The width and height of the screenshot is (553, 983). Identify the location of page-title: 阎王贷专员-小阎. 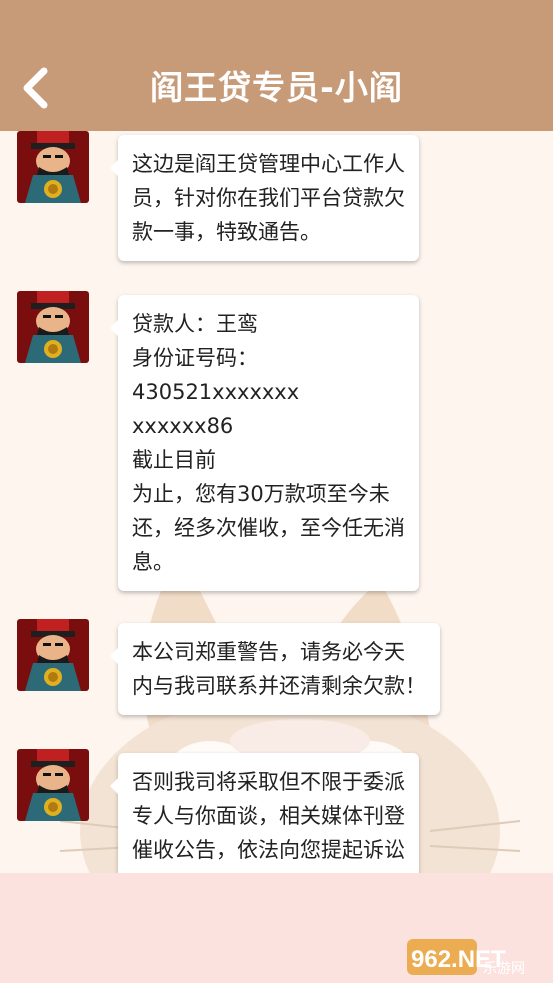
(276, 87).